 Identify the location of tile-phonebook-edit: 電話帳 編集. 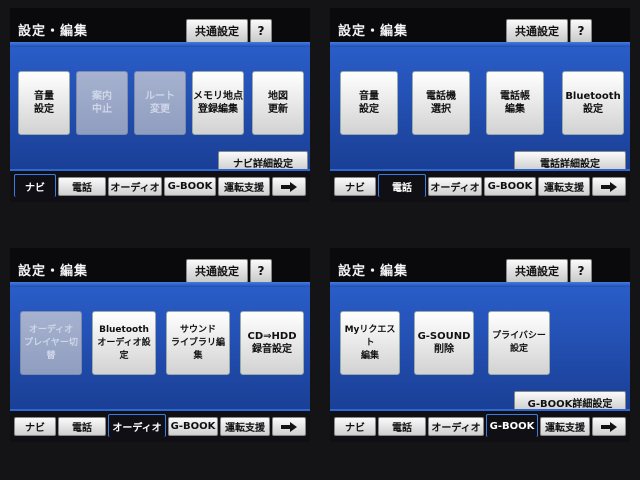
(515, 103).